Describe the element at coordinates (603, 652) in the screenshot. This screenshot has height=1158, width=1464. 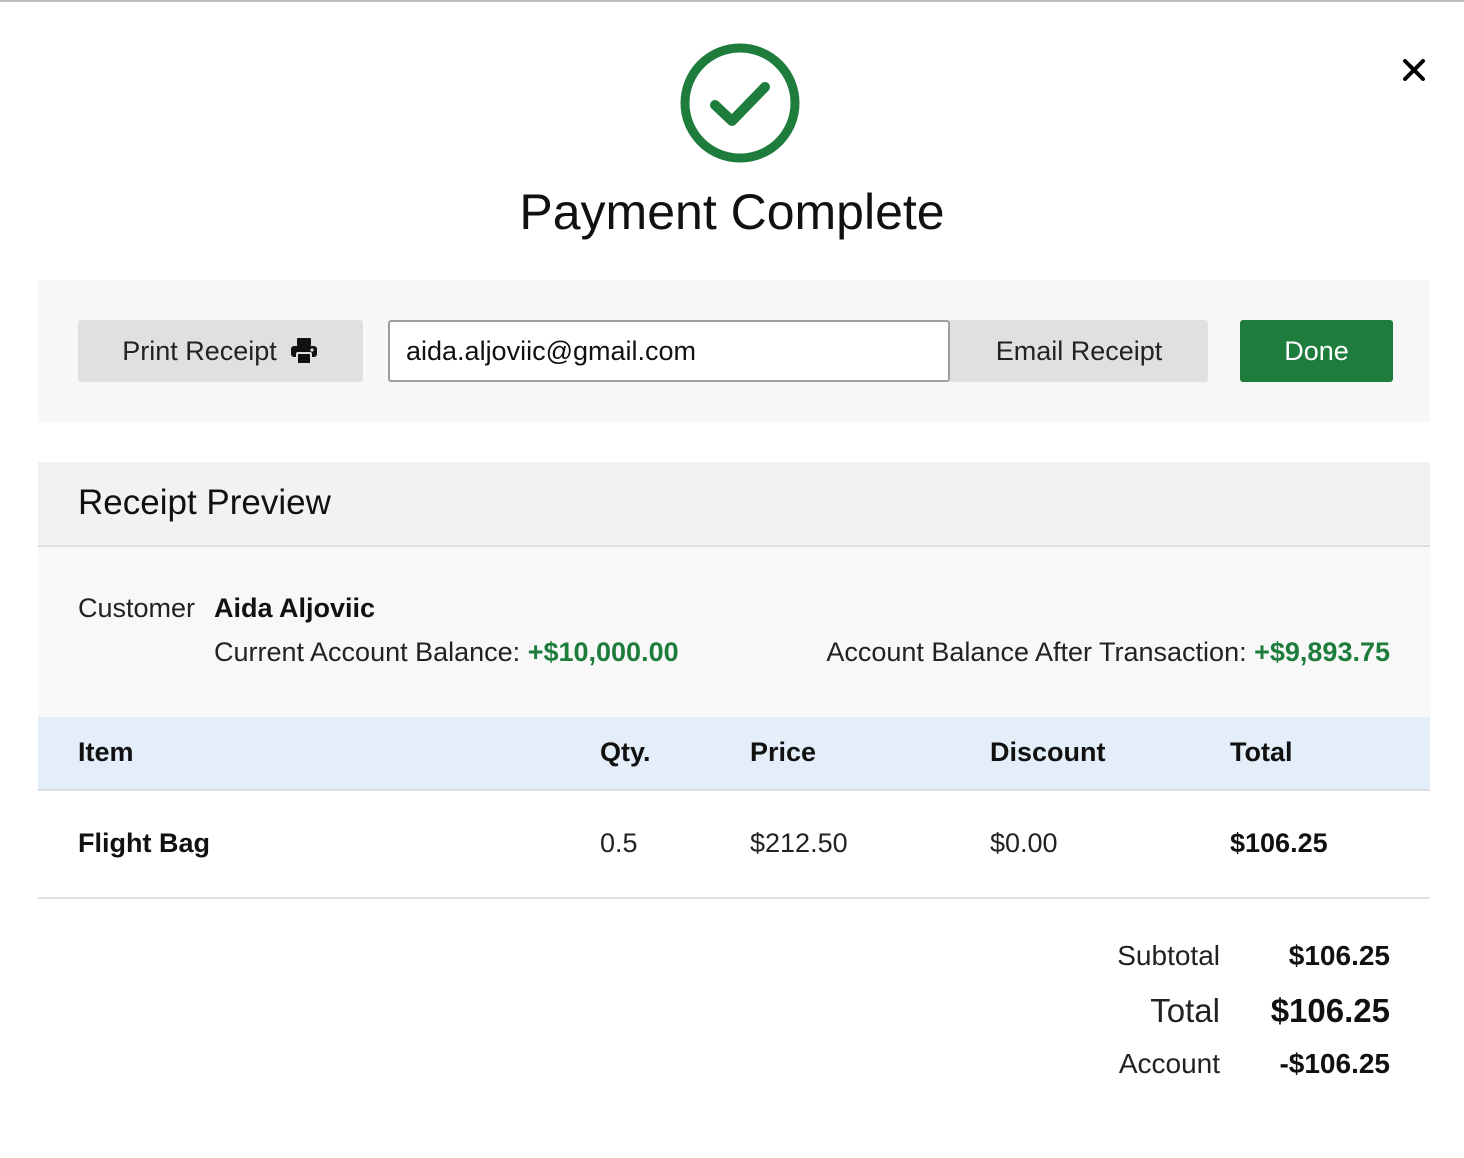
I see `current-balance-value: +$10,000.00` at that location.